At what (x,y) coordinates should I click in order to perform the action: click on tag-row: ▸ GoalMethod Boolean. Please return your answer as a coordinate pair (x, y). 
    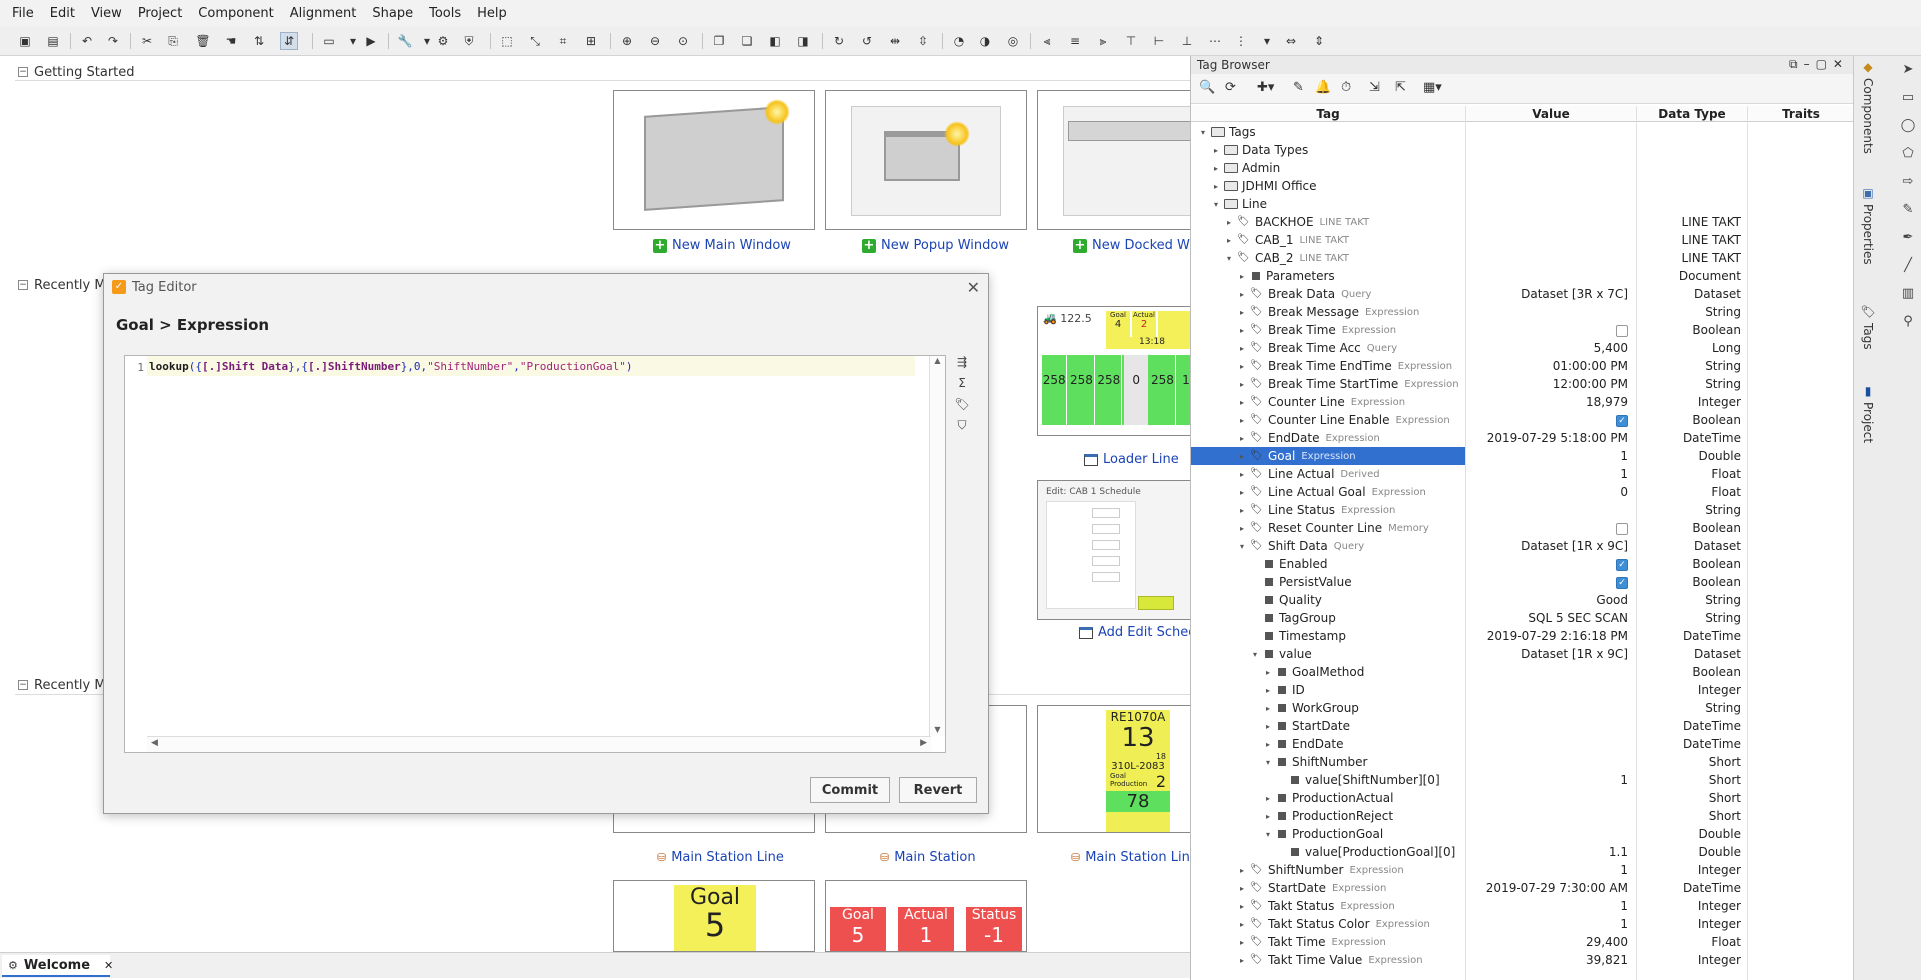
    Looking at the image, I should click on (1522, 672).